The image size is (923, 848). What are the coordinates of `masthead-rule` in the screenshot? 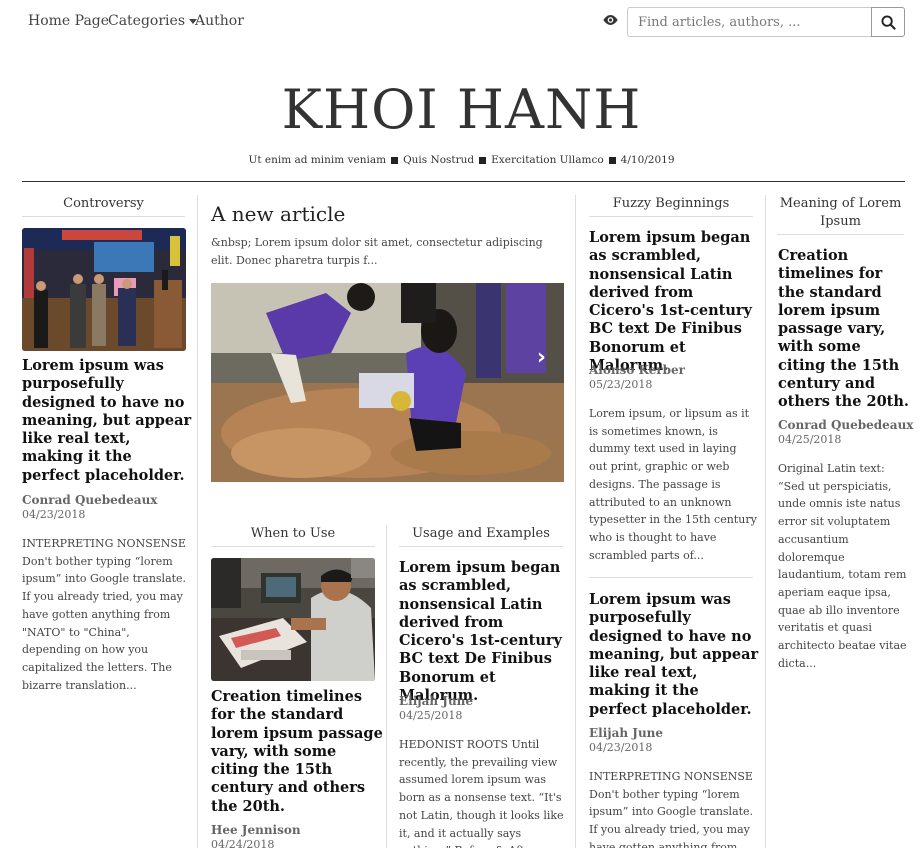 It's located at (463, 181).